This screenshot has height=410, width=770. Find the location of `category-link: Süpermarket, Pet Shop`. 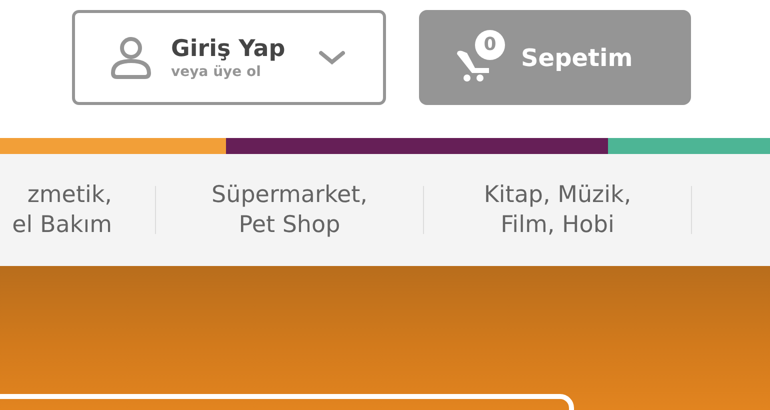

category-link: Süpermarket, Pet Shop is located at coordinates (290, 210).